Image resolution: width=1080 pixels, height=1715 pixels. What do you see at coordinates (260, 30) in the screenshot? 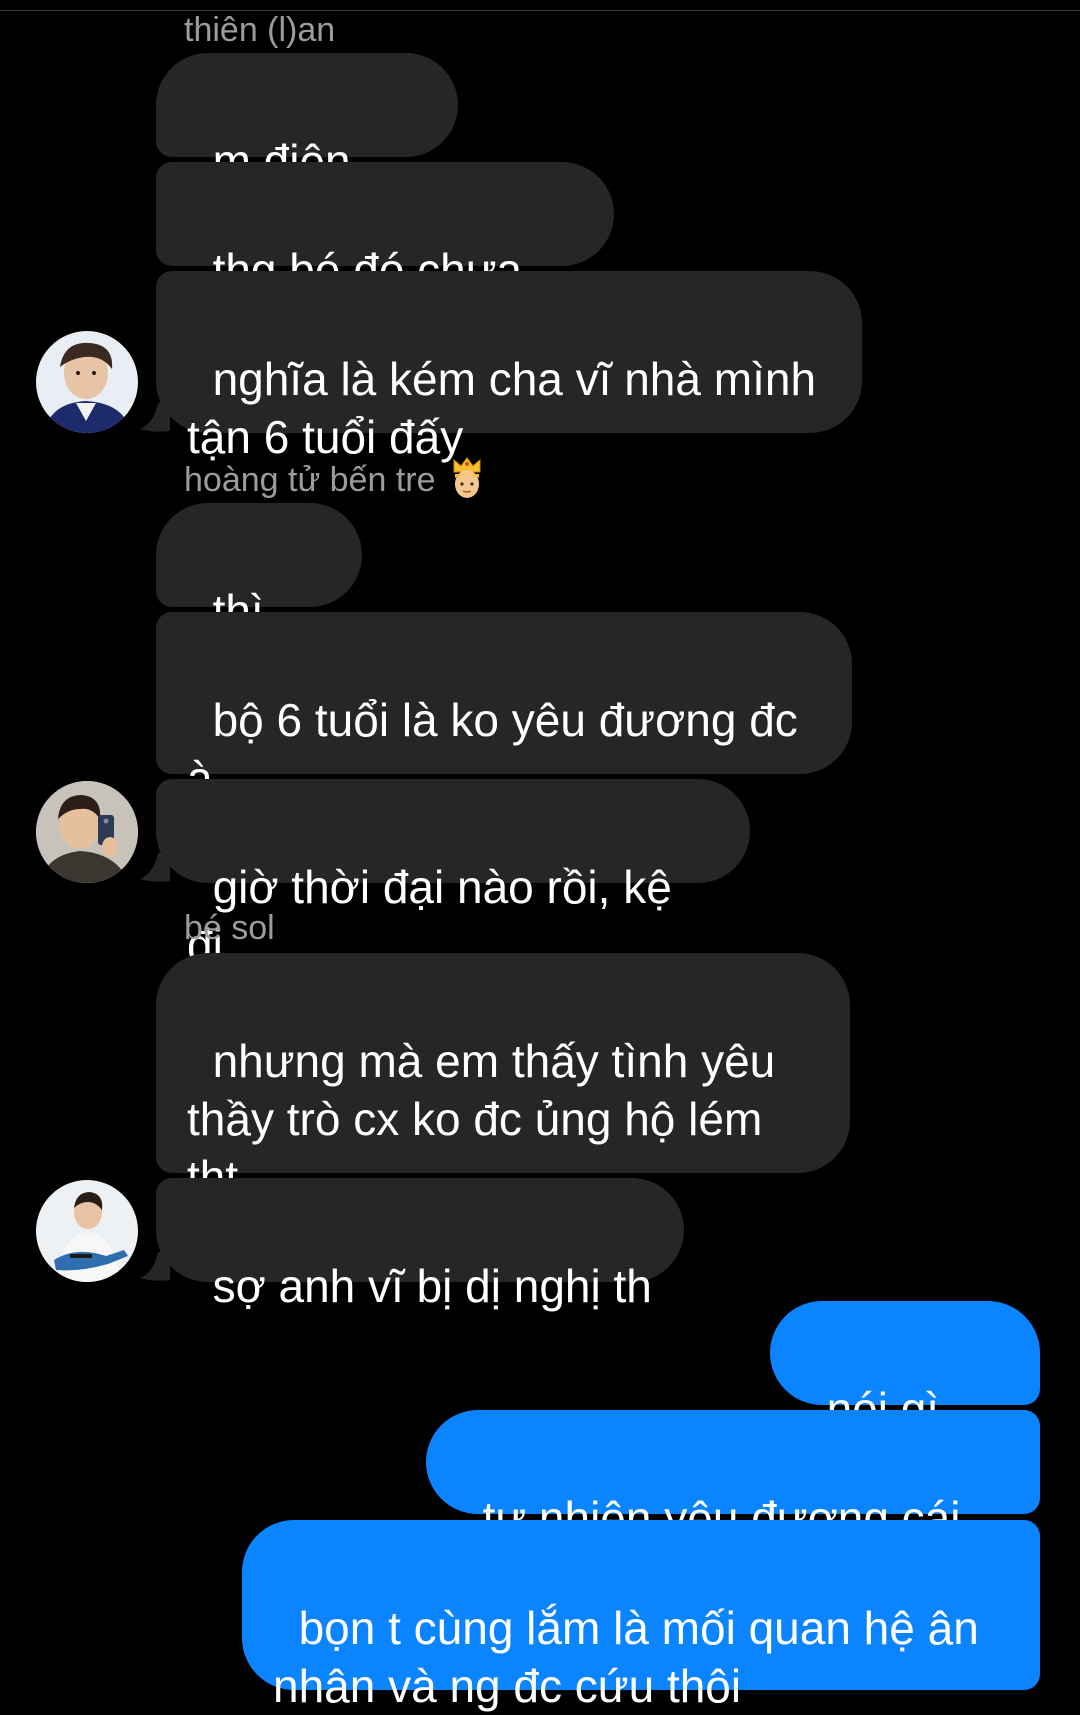
I see `sender-name: thiên (l)an` at bounding box center [260, 30].